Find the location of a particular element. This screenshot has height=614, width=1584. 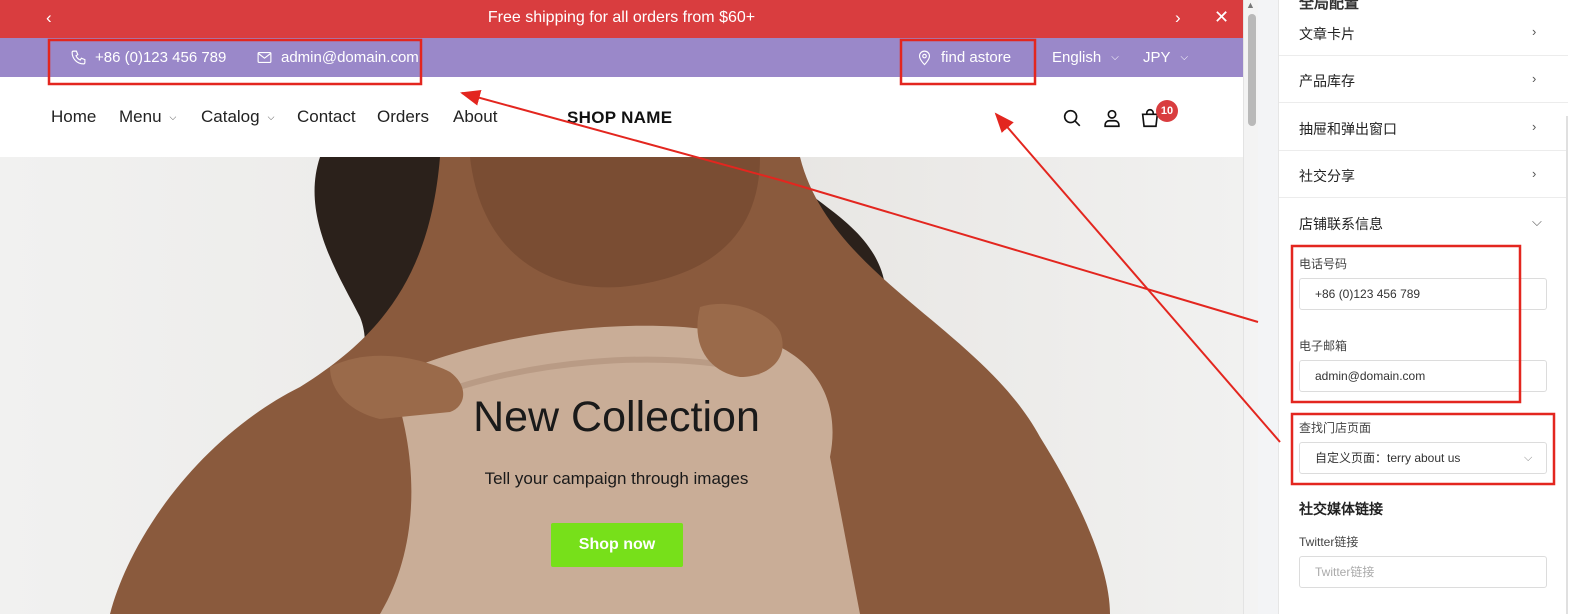

phone-icon is located at coordinates (78, 57).